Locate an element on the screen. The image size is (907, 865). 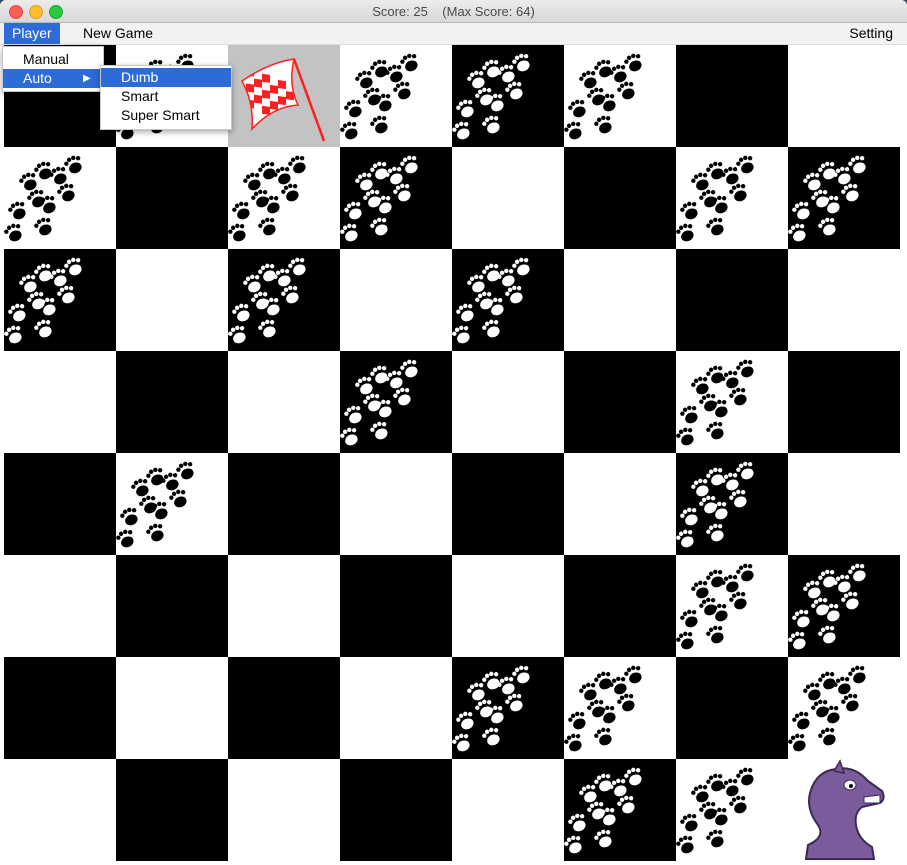
submenu-arrow-icon: ▶ is located at coordinates (87, 78).